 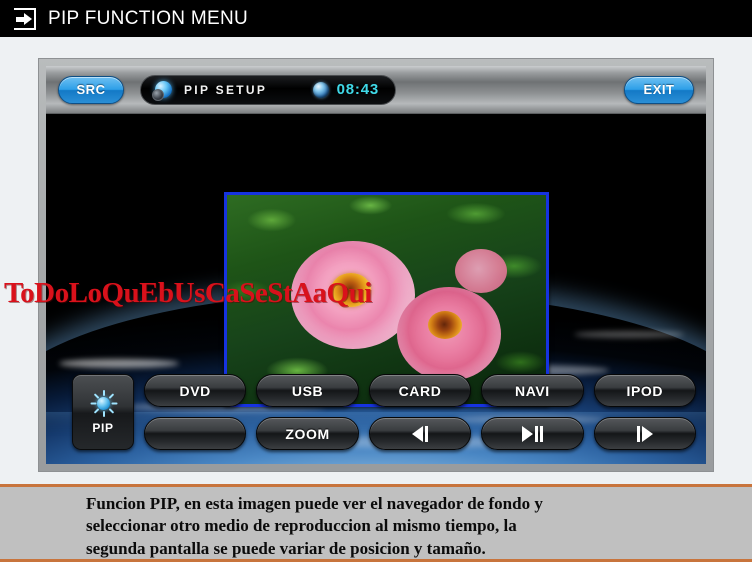 I want to click on globe-icon, so click(x=320, y=89).